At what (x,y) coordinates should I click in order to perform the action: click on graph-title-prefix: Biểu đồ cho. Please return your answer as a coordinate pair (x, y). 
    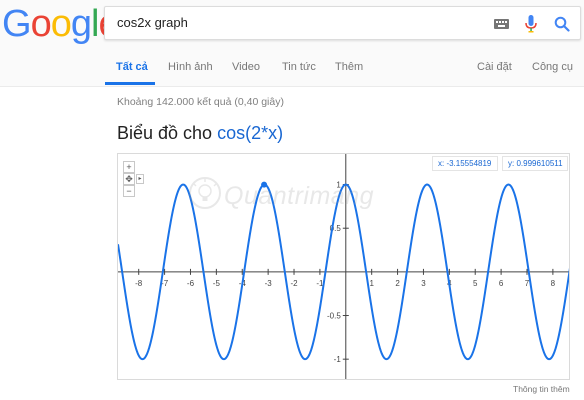
    Looking at the image, I should click on (165, 133).